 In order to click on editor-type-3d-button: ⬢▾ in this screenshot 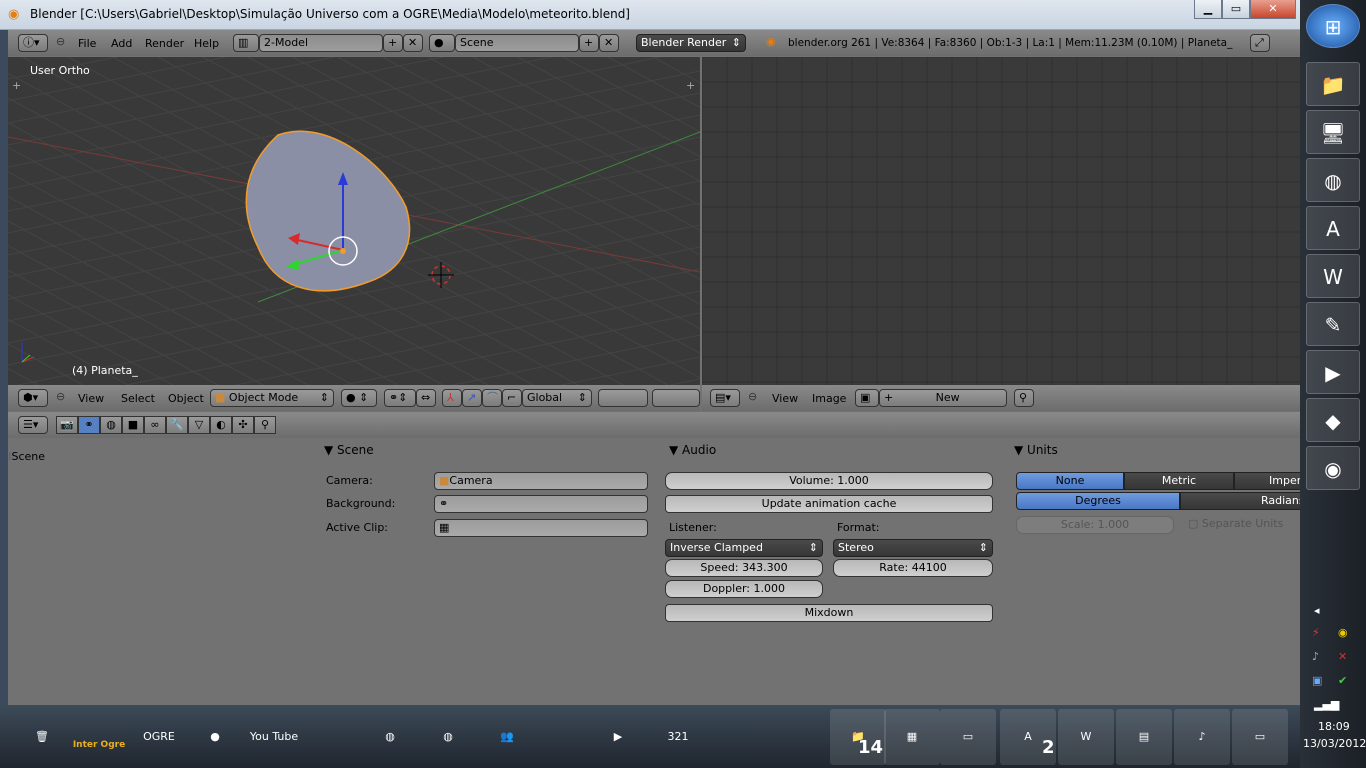, I will do `click(33, 398)`.